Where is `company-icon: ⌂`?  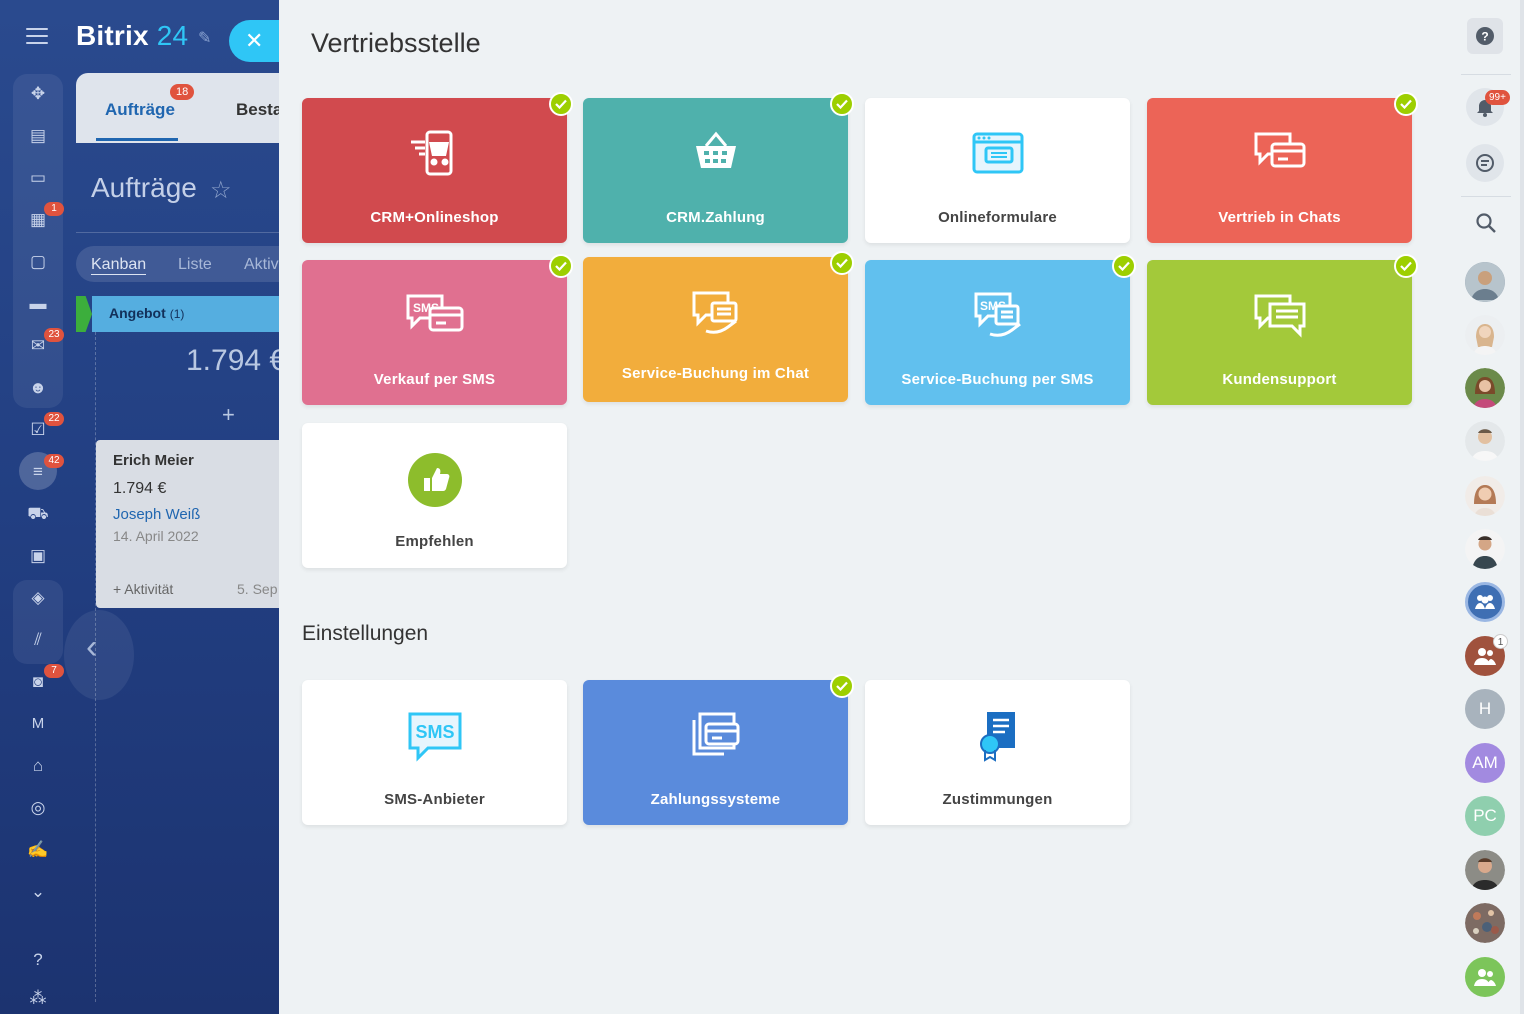 company-icon: ⌂ is located at coordinates (38, 766).